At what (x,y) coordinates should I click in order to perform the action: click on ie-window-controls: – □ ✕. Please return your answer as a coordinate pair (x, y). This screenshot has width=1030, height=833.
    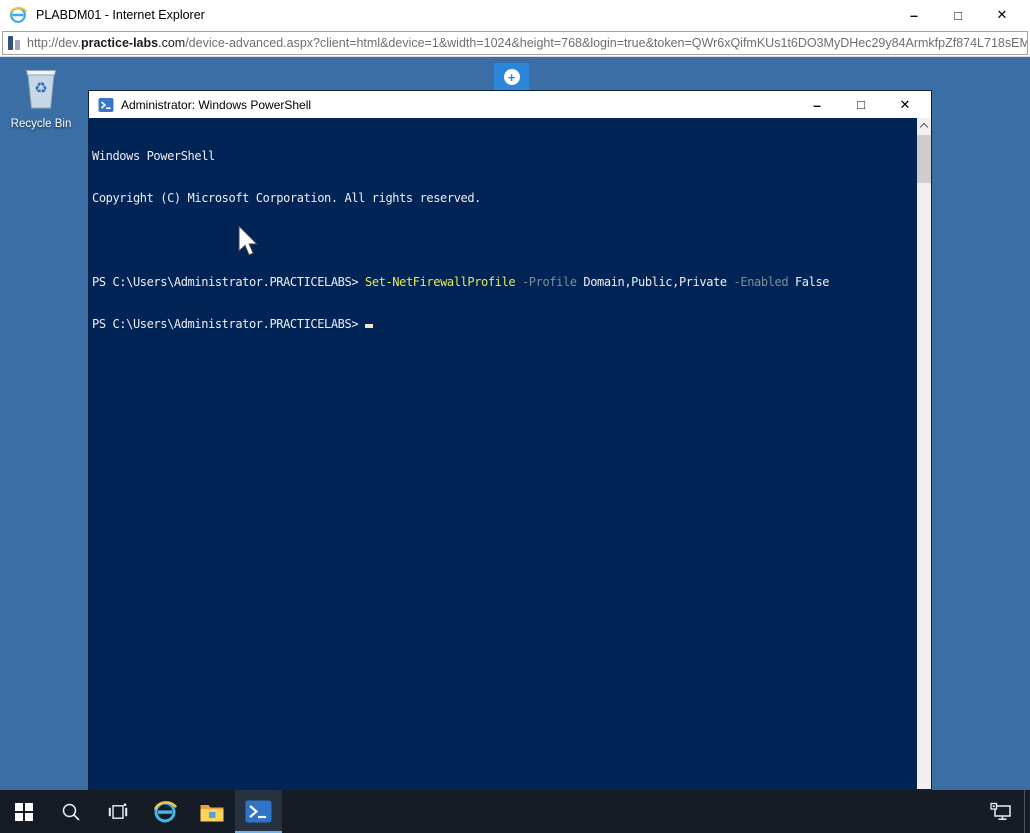
    Looking at the image, I should click on (958, 15).